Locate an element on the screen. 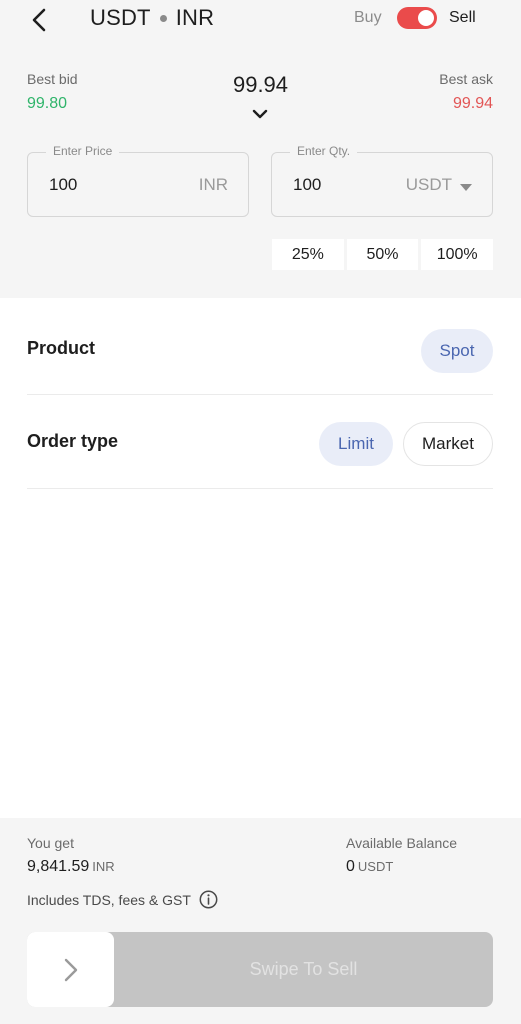 The width and height of the screenshot is (521, 1024). price-unit: INR is located at coordinates (213, 184).